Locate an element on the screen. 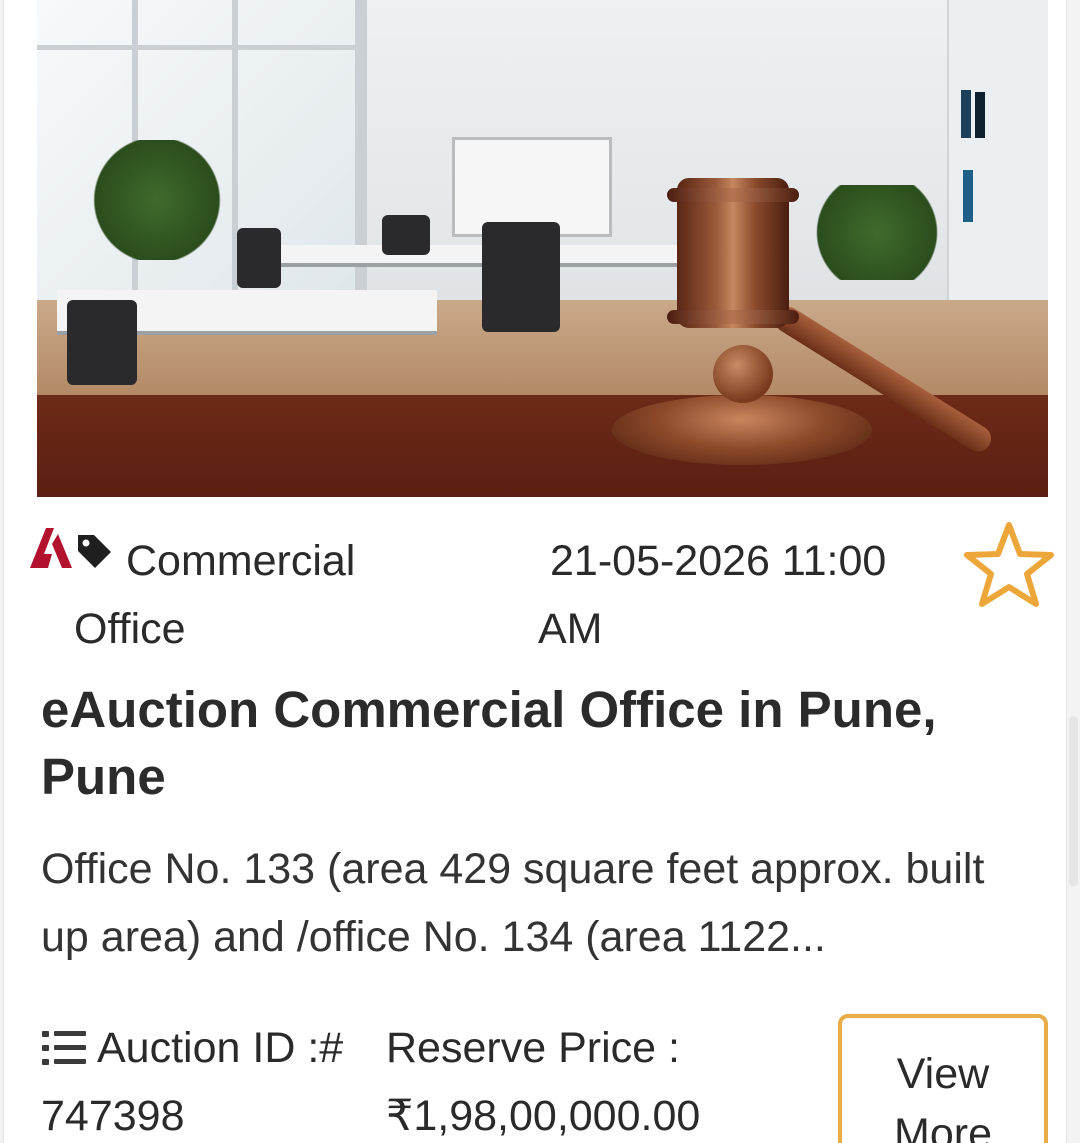 This screenshot has height=1143, width=1080. auction-id-value: 747398 is located at coordinates (113, 1116).